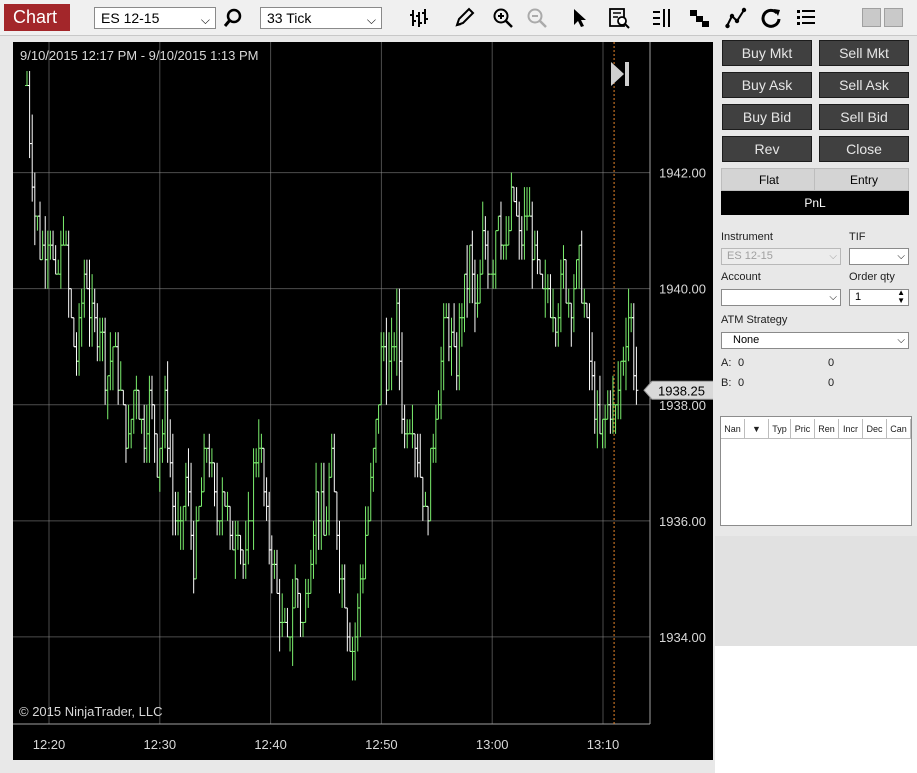  What do you see at coordinates (754, 320) in the screenshot?
I see `atm-strategy-label: ATM Strategy` at bounding box center [754, 320].